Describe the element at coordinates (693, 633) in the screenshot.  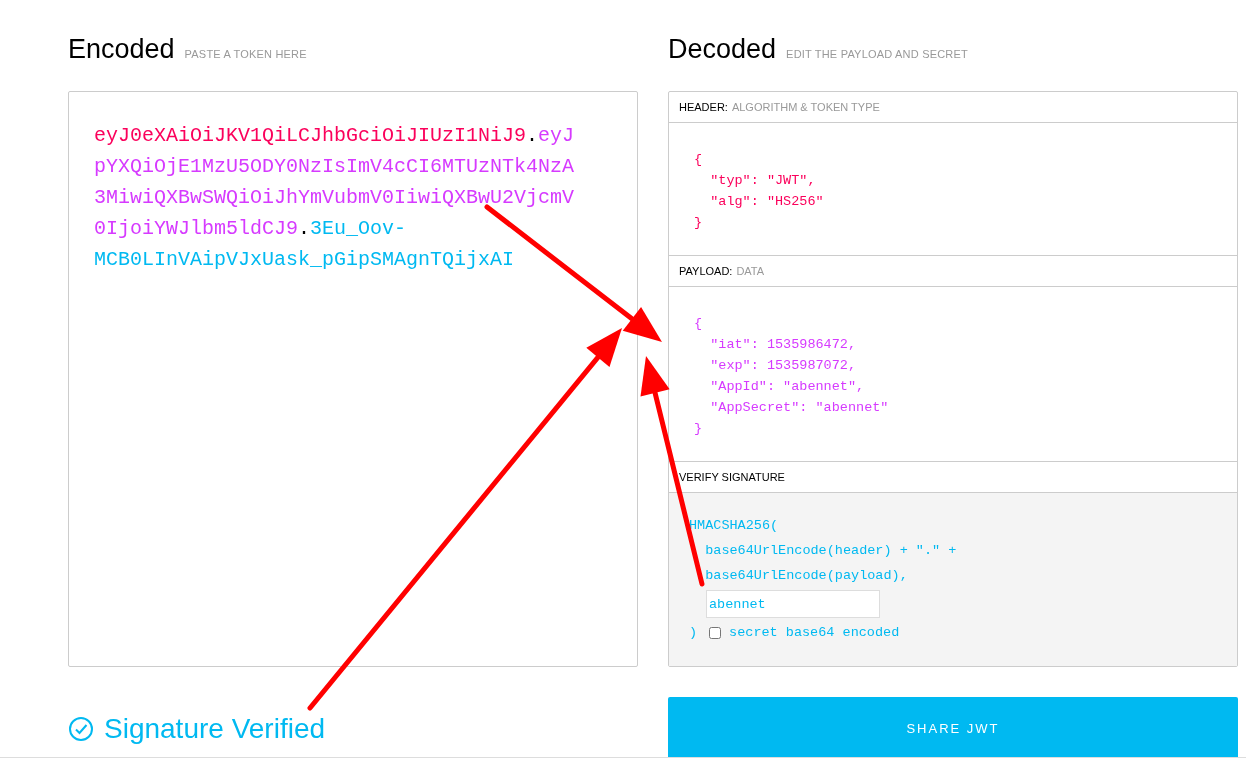
I see `code-line: )` at that location.